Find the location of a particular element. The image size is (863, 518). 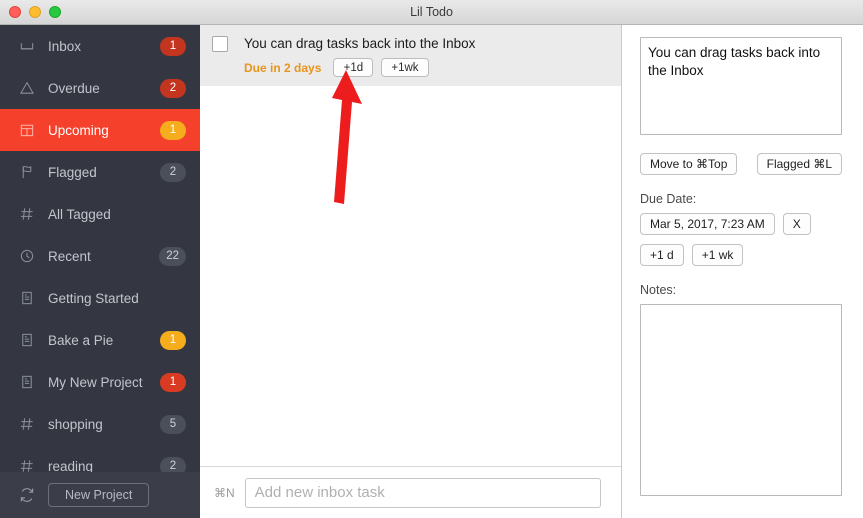

due-date-label: Due Date: is located at coordinates (668, 199).